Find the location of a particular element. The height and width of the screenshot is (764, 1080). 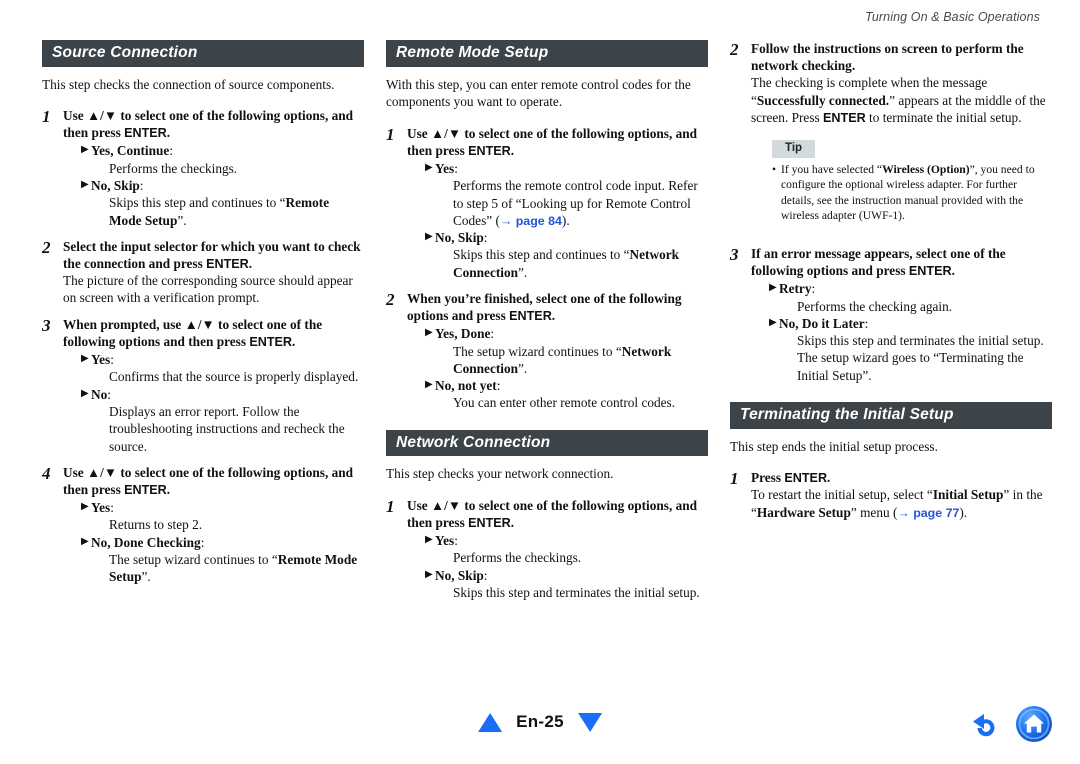

section-title-bar: Network Connection is located at coordinates (547, 443).